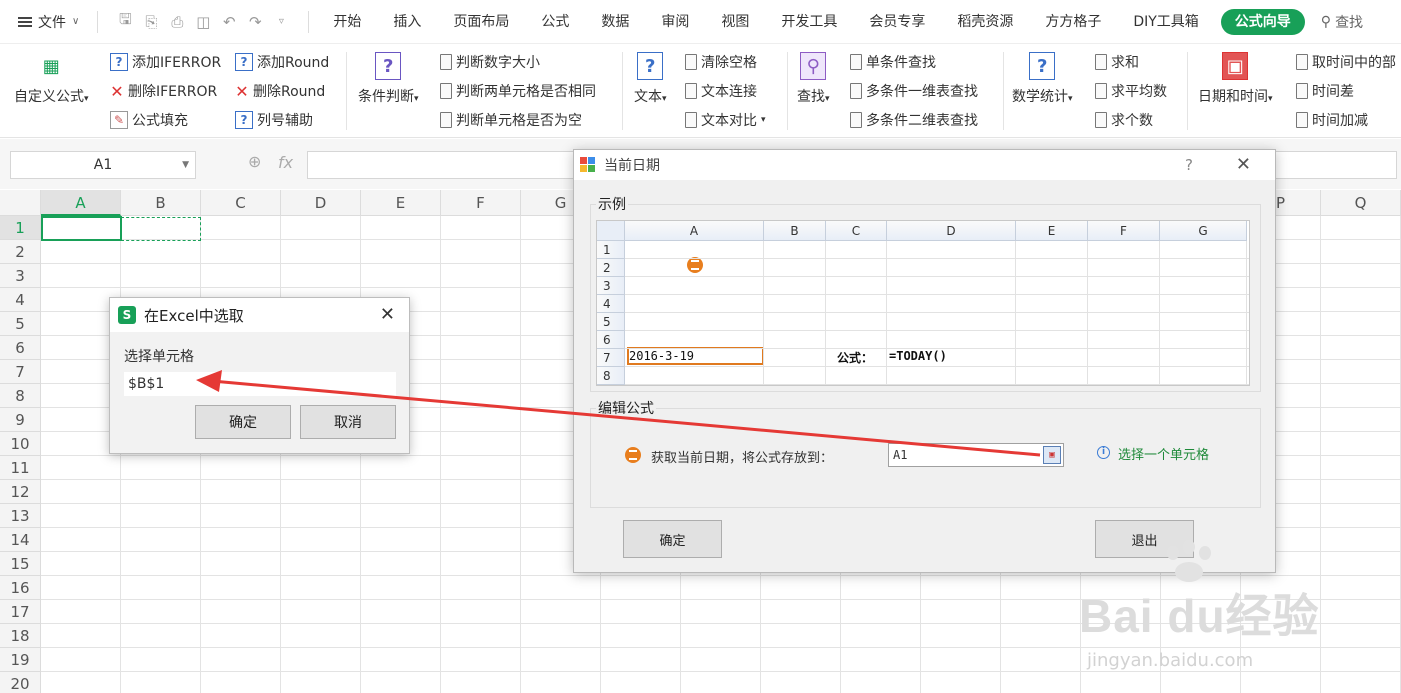 The width and height of the screenshot is (1401, 693). I want to click on annotation-arrow, so click(618, 413).